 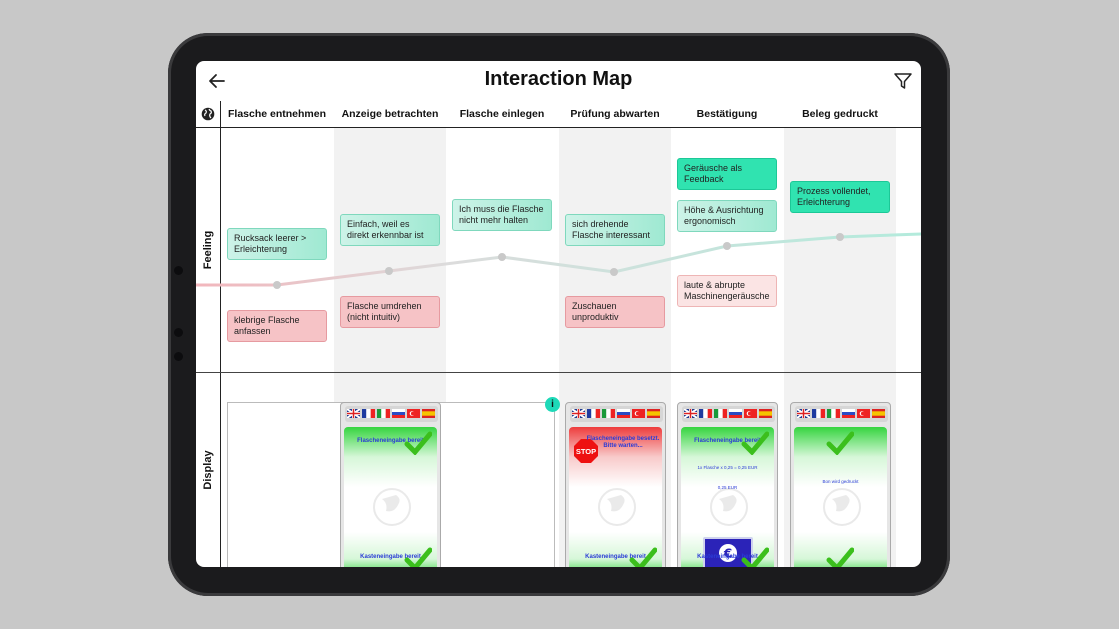 What do you see at coordinates (615, 230) in the screenshot?
I see `feeling-card-positive: sich drehende Flasche interessant` at bounding box center [615, 230].